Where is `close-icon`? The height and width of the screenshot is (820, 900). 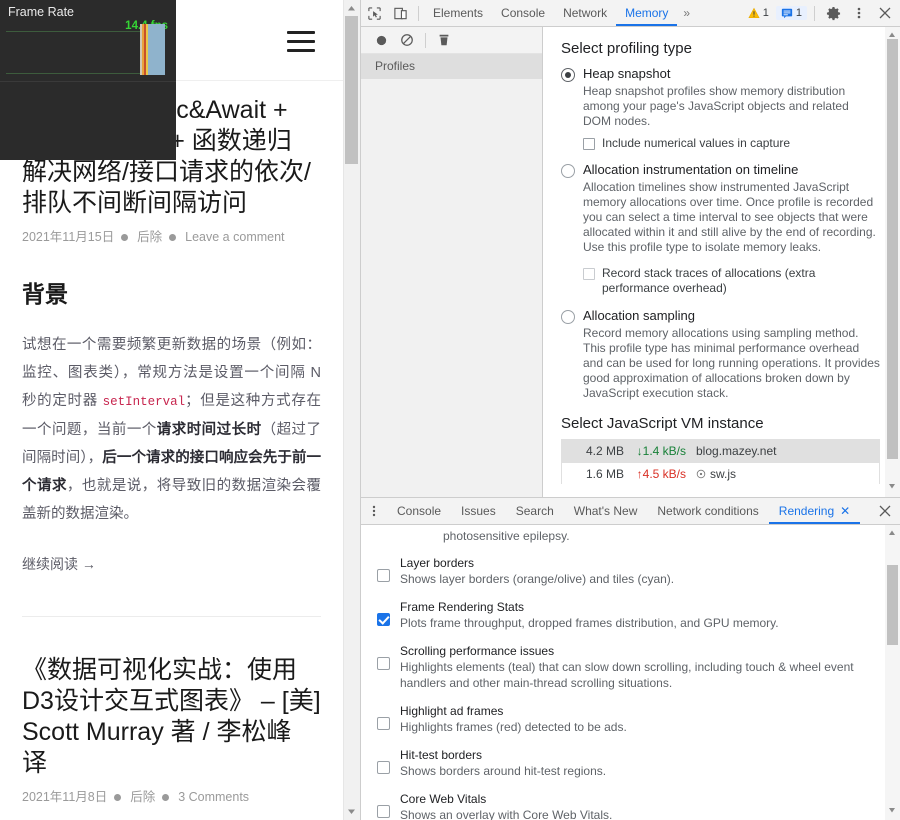
close-icon is located at coordinates (885, 13).